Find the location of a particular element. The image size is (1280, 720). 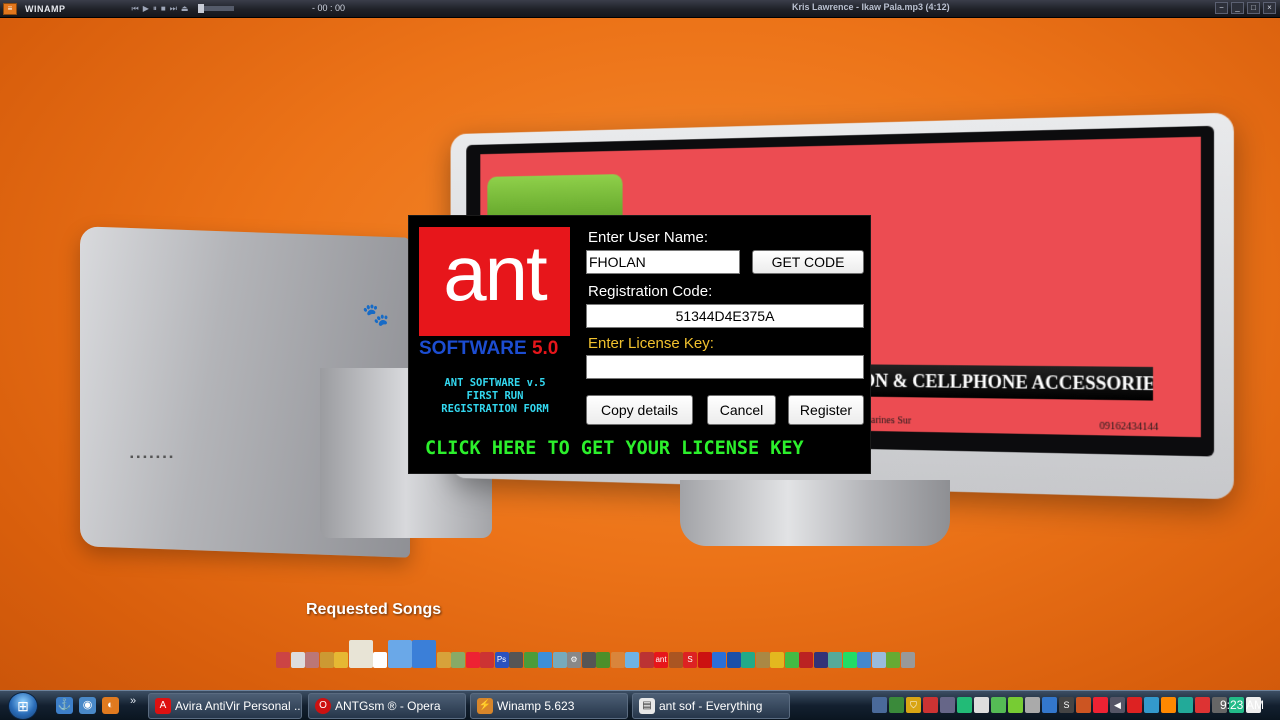

mail-icon is located at coordinates (424, 654).